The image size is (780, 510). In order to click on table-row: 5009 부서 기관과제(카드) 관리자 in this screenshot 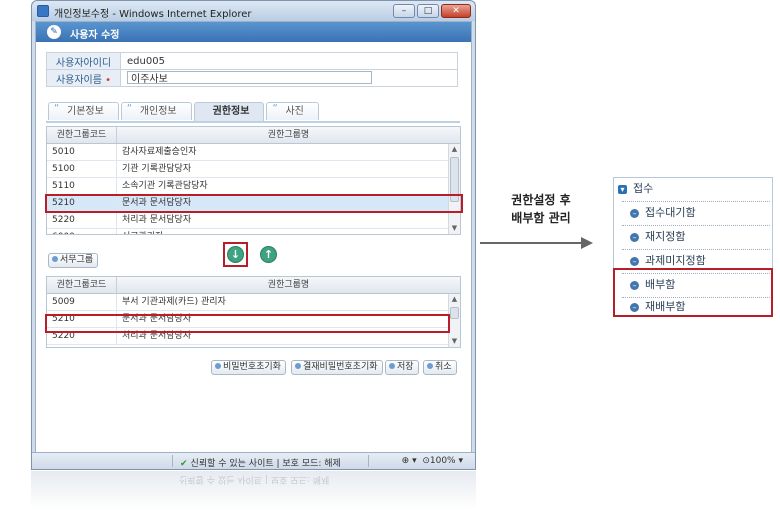, I will do `click(253, 302)`.